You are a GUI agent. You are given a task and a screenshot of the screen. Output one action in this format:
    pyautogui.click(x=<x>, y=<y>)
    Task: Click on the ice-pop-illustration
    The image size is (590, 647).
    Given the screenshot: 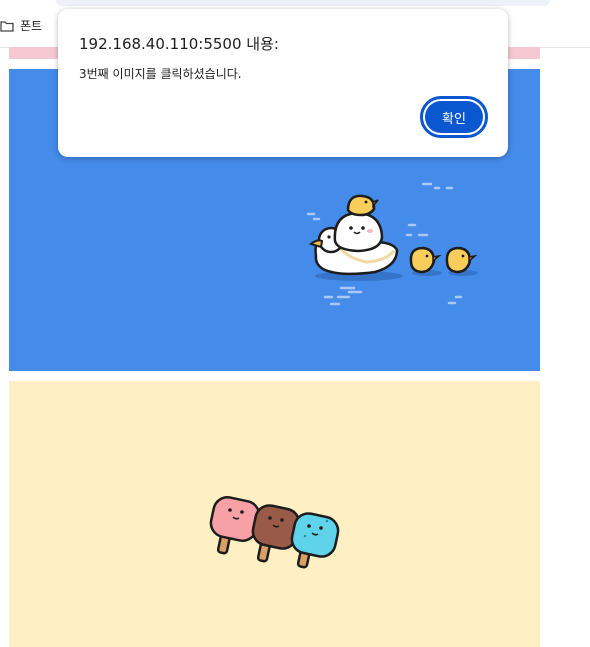 What is the action you would take?
    pyautogui.click(x=274, y=532)
    